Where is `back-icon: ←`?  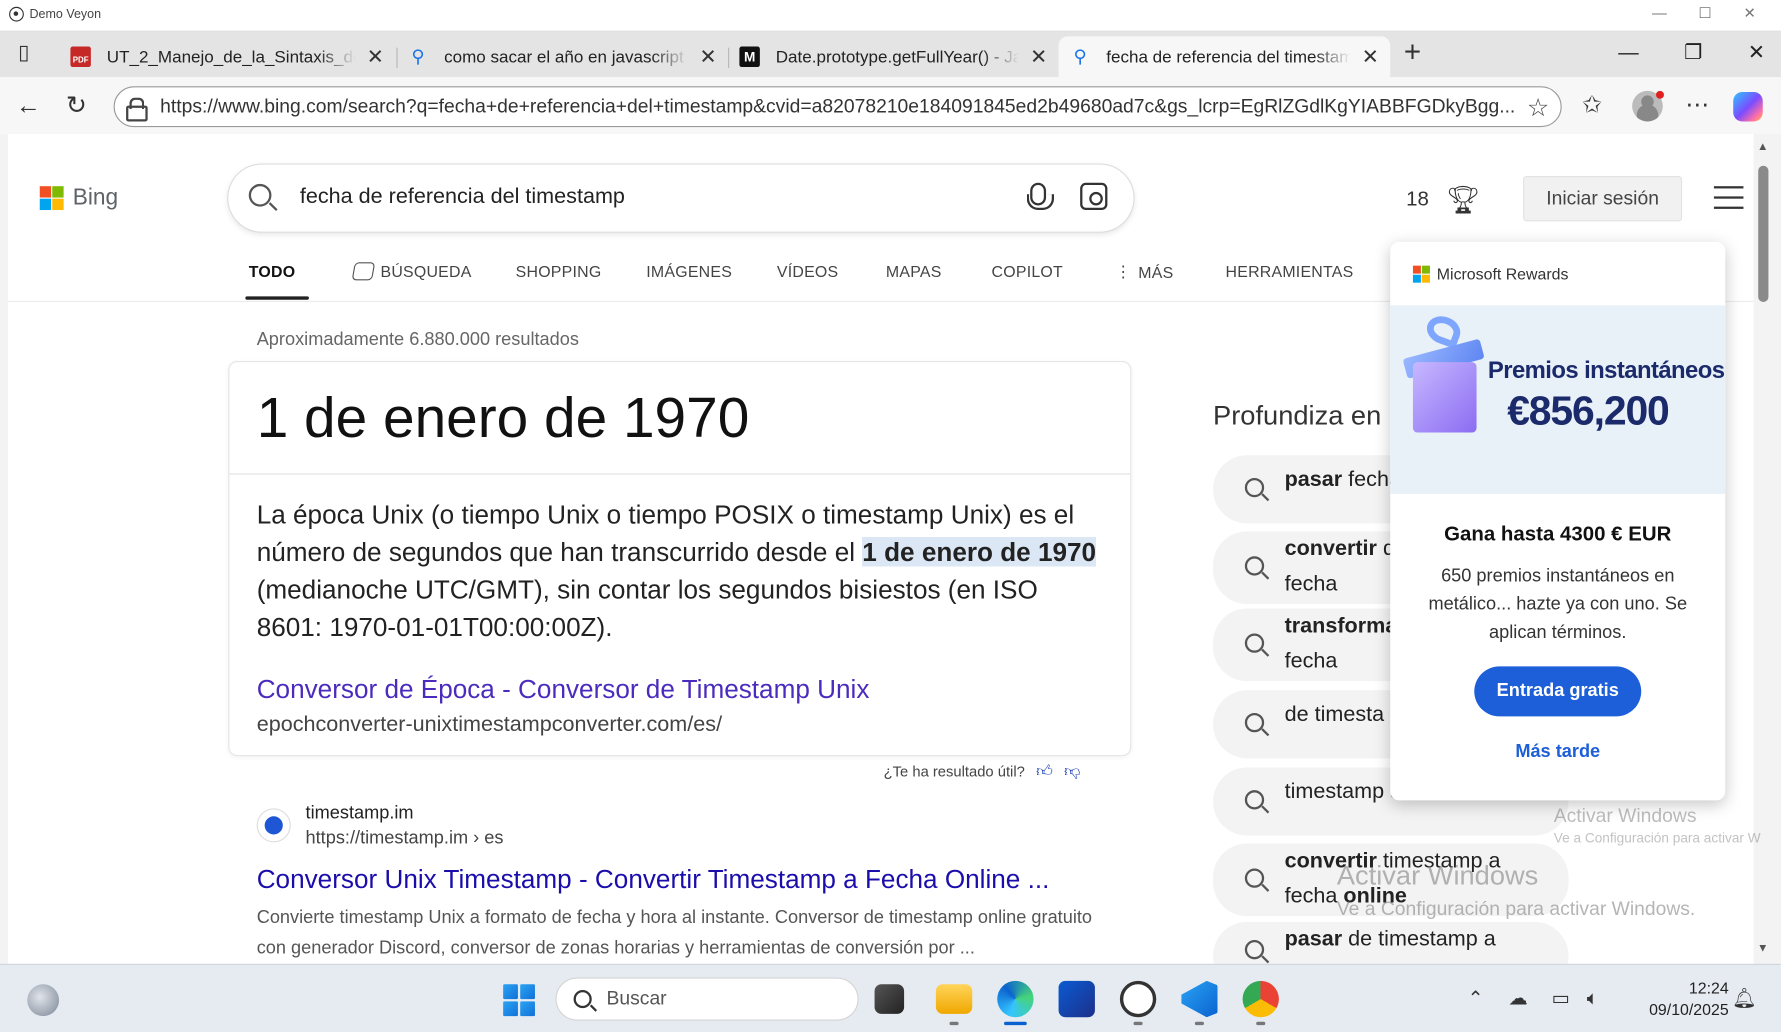 back-icon: ← is located at coordinates (28, 106).